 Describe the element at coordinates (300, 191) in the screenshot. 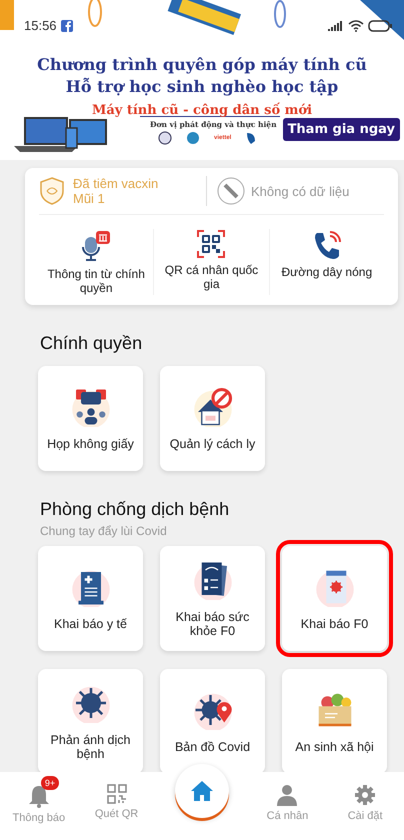

I see `test-result: Không có dữ liệu` at that location.